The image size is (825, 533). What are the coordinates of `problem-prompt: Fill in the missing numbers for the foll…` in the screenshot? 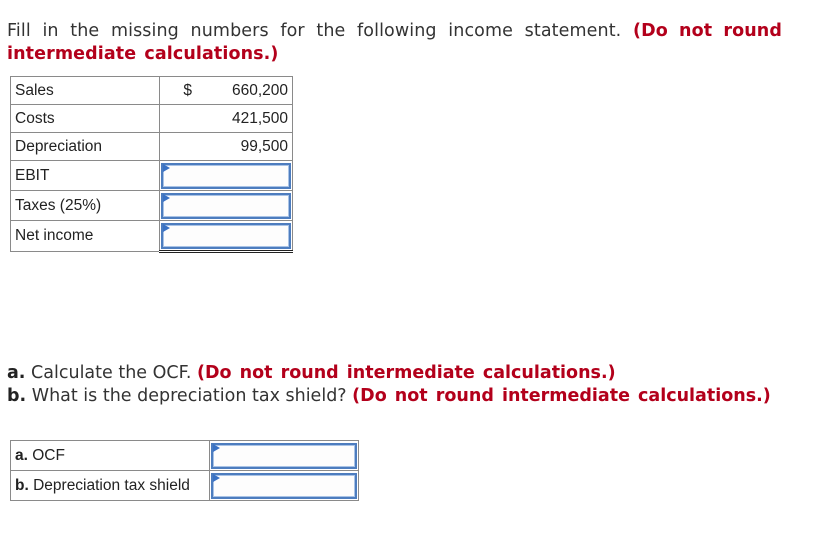 It's located at (394, 43).